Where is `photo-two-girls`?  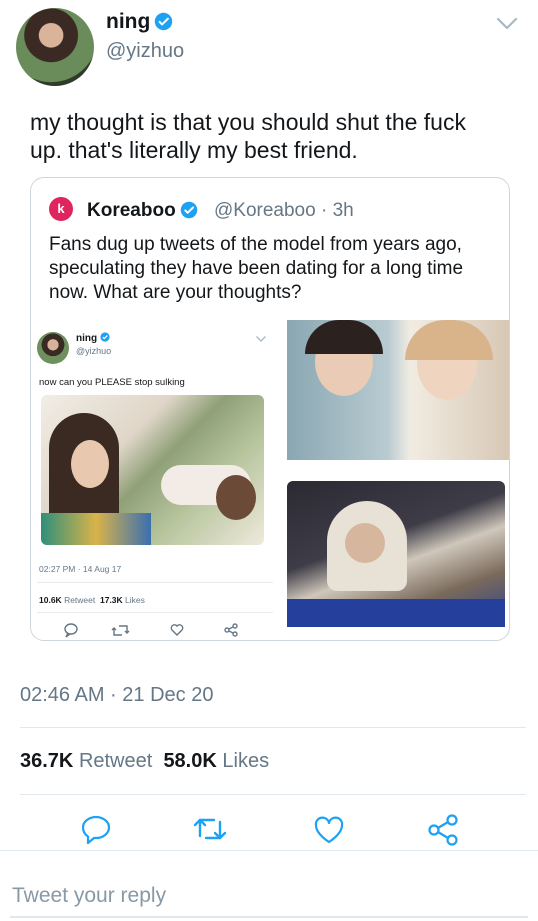
photo-two-girls is located at coordinates (398, 390).